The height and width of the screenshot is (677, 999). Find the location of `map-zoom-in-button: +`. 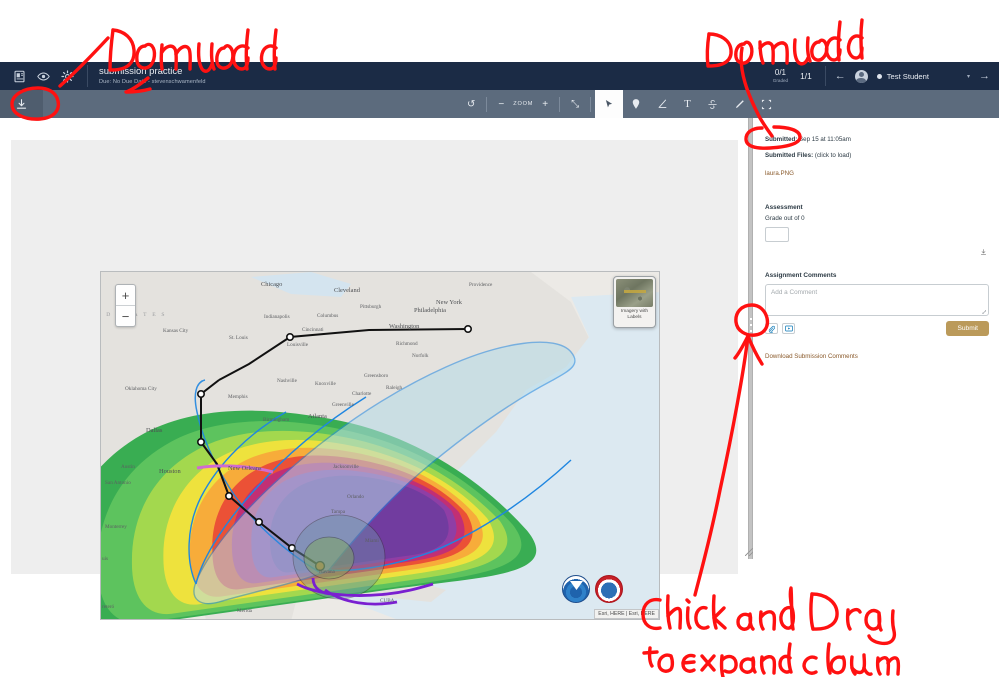

map-zoom-in-button: + is located at coordinates (125, 295).